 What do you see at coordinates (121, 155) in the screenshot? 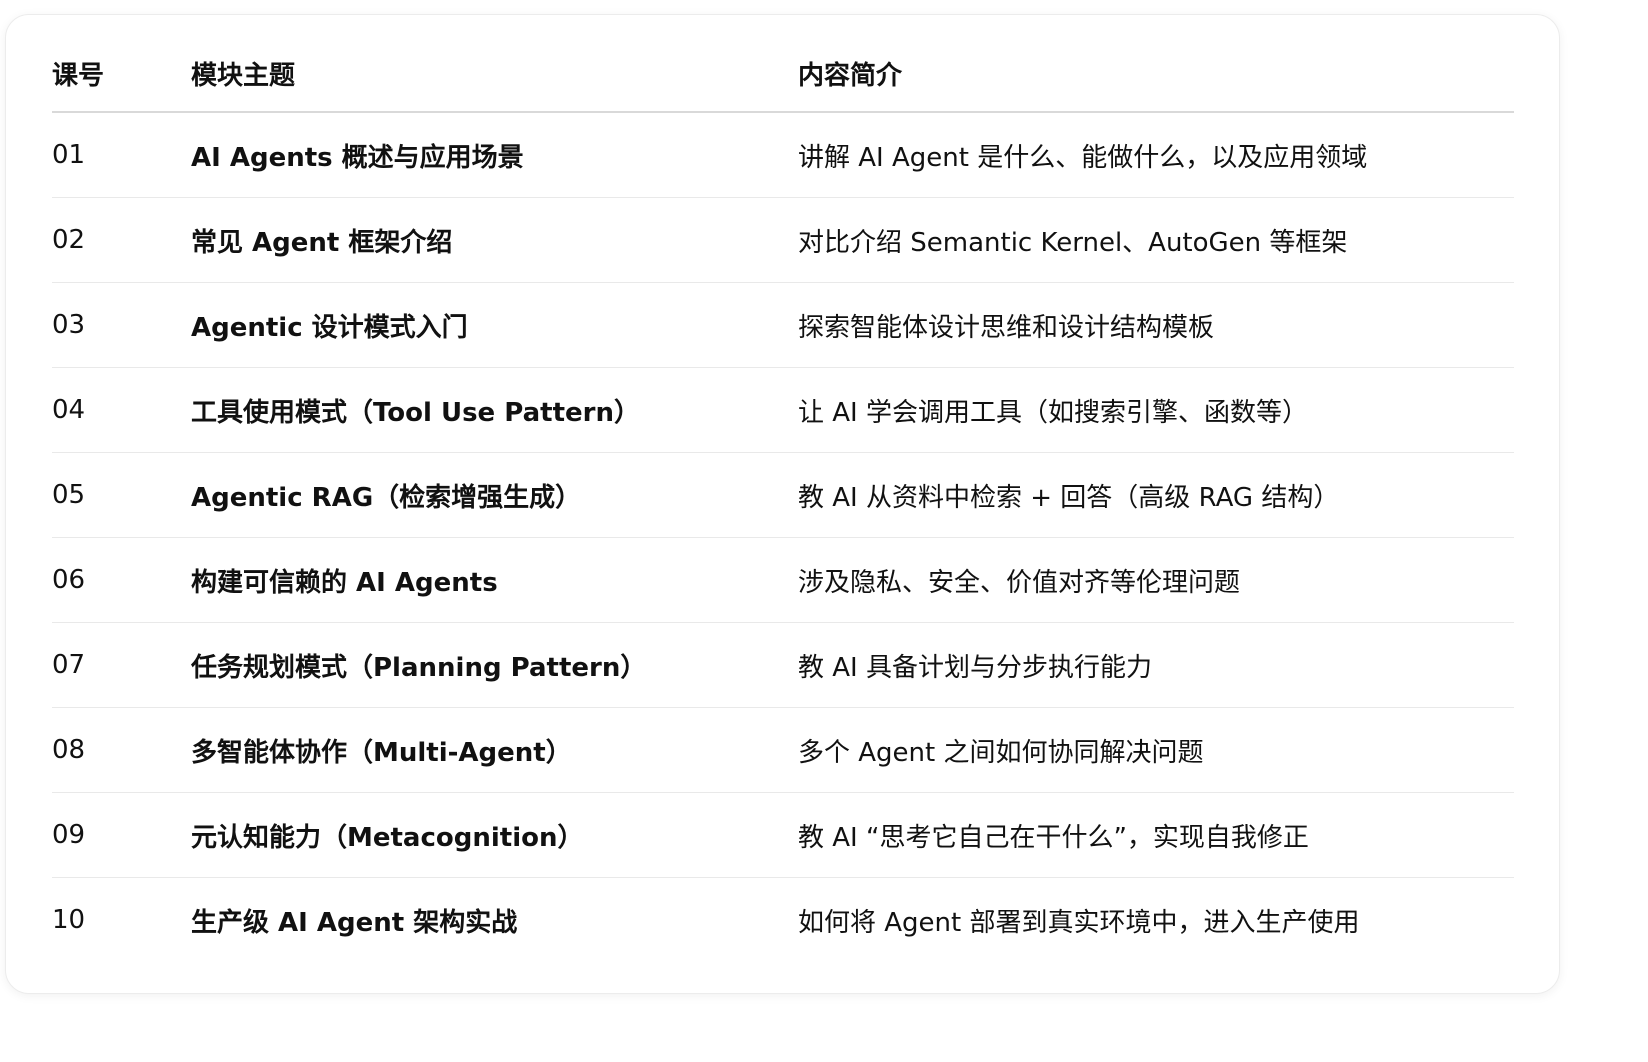
I see `row-num: 01` at bounding box center [121, 155].